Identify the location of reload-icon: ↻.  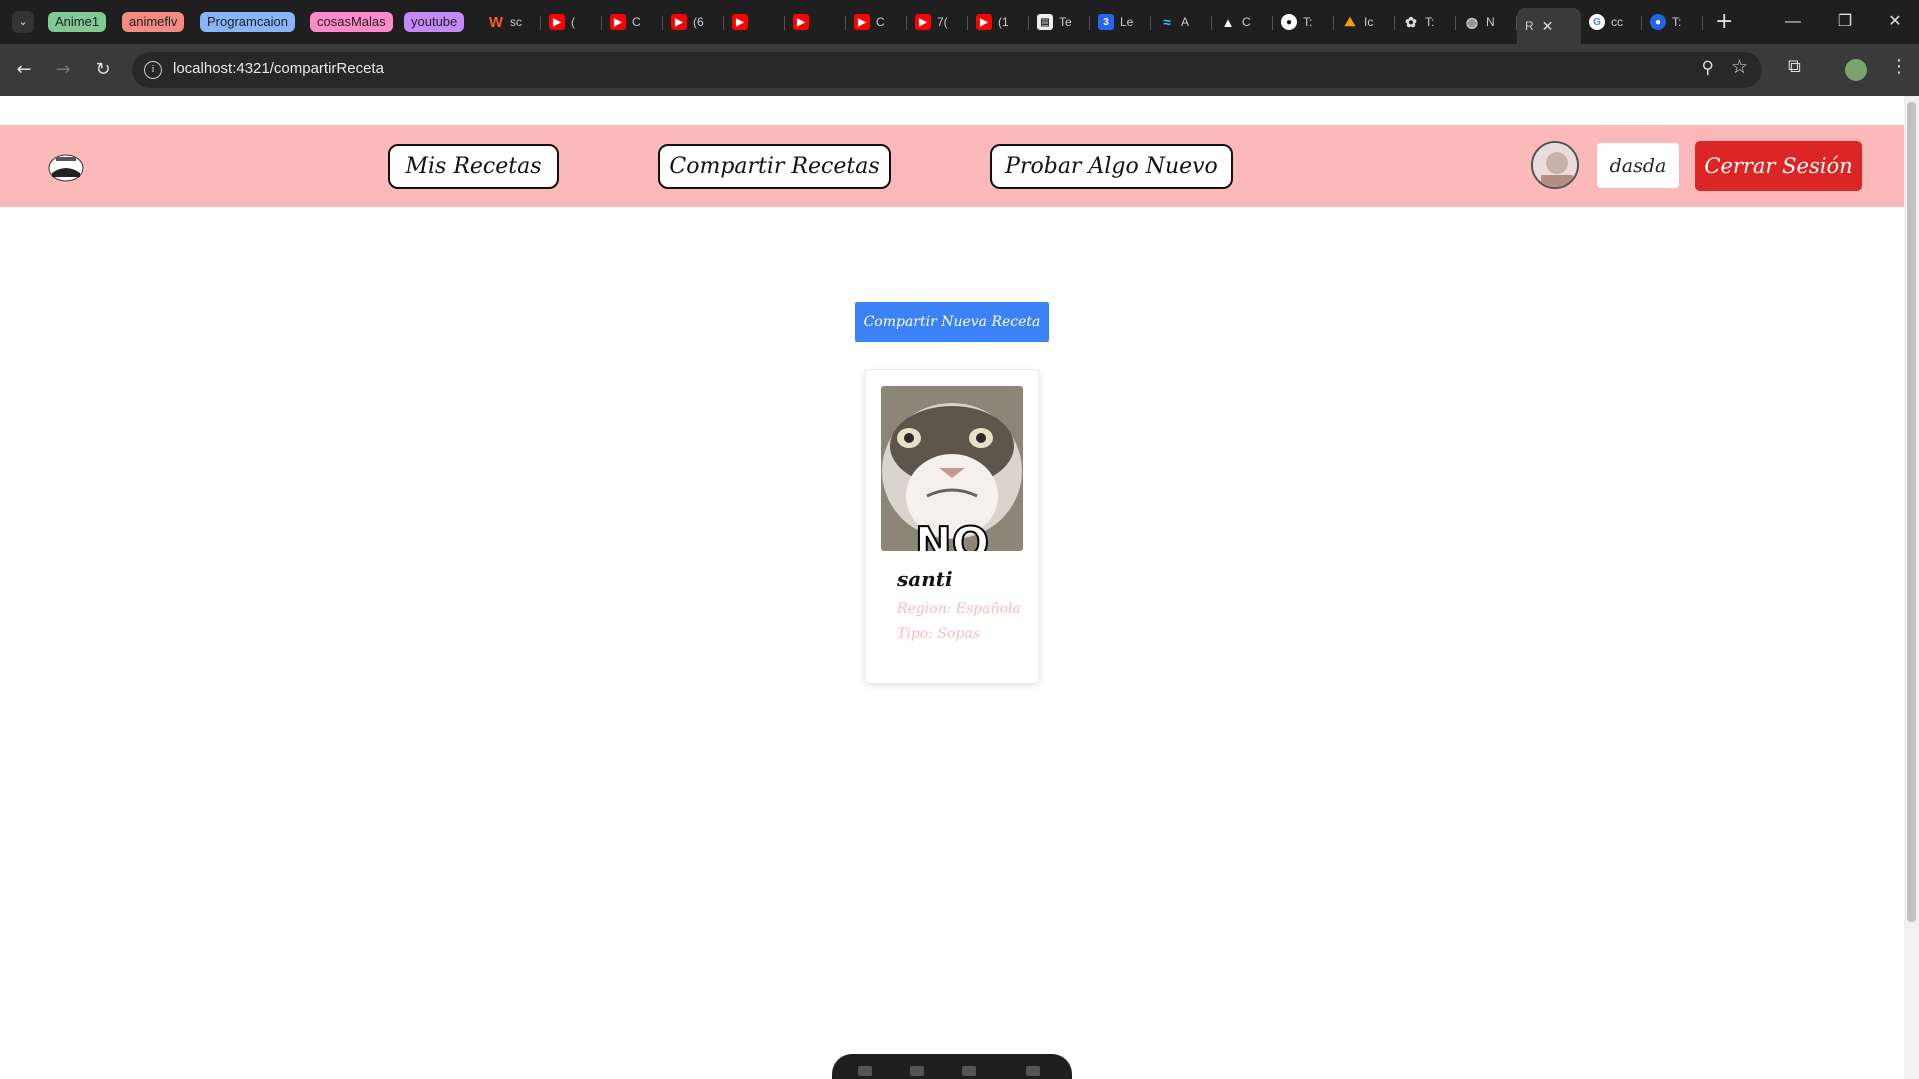
(103, 70).